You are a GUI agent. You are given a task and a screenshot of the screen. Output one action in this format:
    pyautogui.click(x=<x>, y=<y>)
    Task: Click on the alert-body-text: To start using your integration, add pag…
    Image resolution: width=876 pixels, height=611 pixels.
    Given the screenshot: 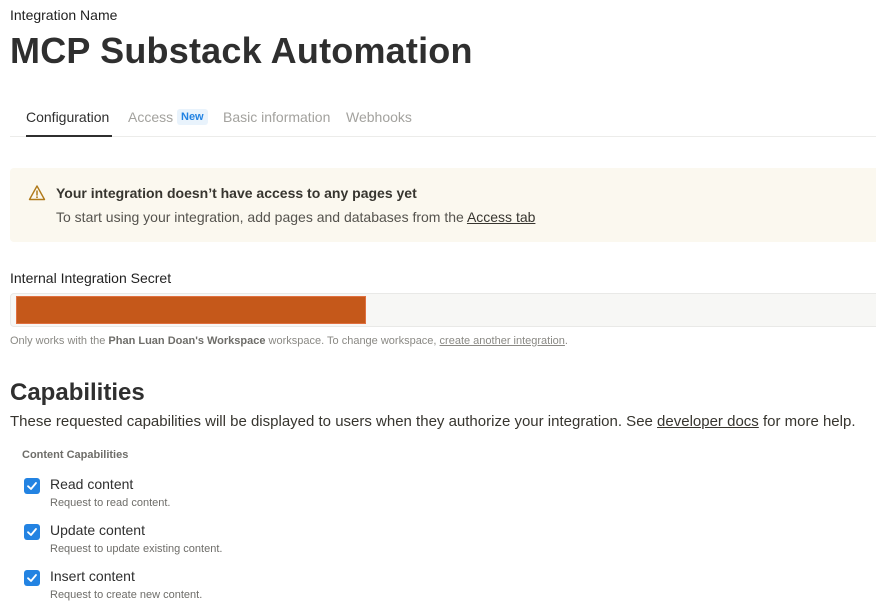 What is the action you would take?
    pyautogui.click(x=261, y=217)
    